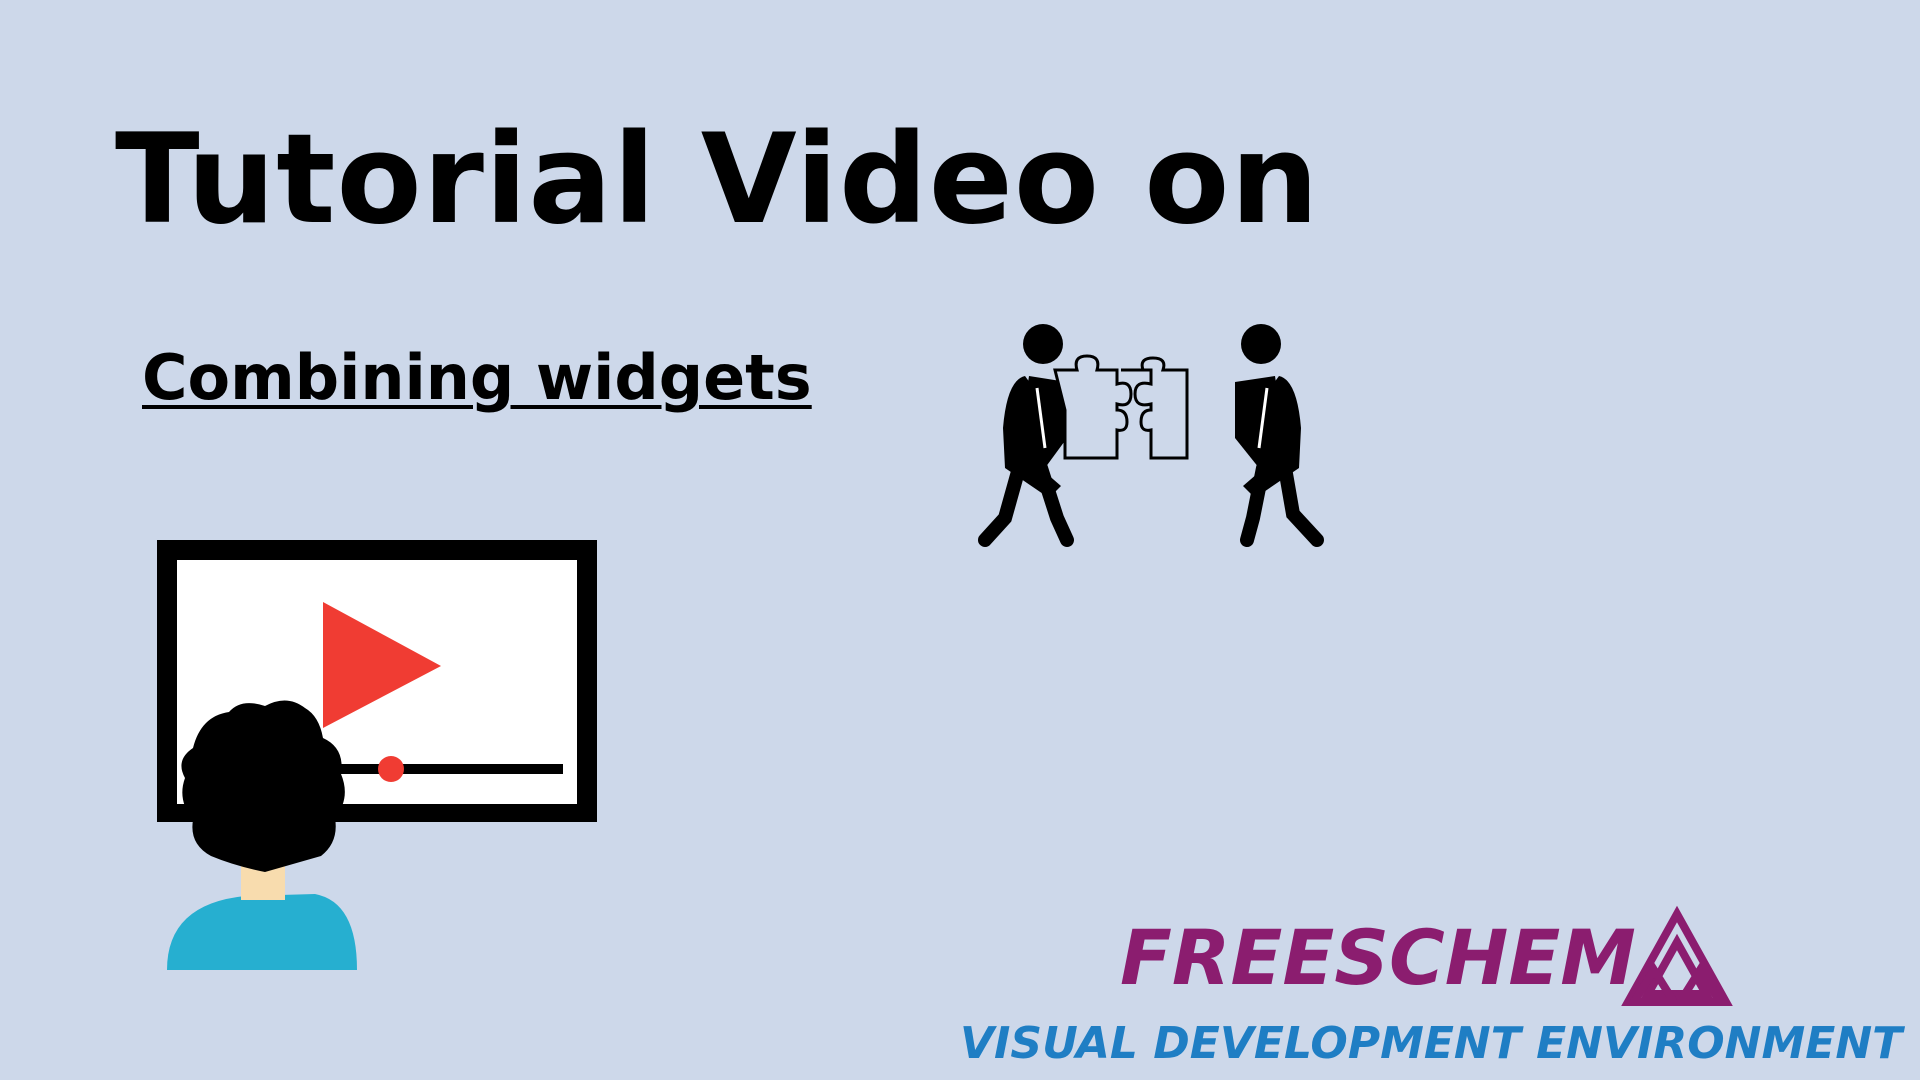  I want to click on page-title: Tutorial Video on, so click(717, 180).